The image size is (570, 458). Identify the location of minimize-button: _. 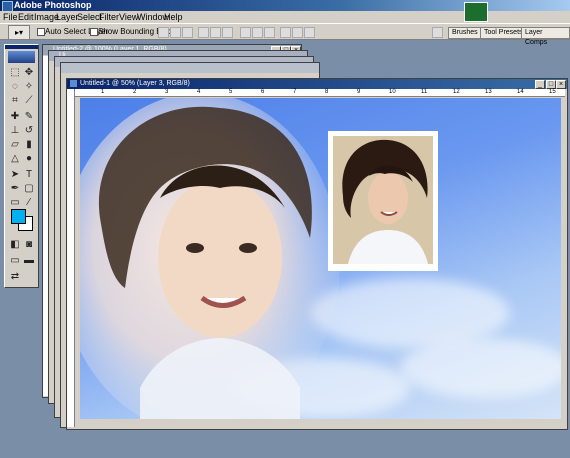
(540, 84).